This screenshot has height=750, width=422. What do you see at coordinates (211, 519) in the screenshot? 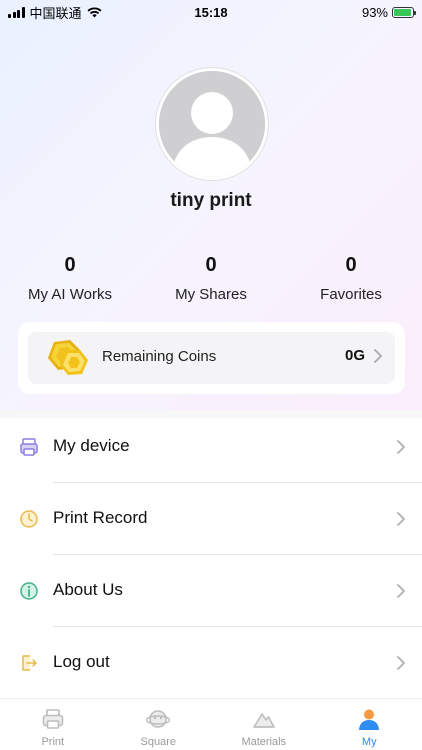
I see `menu-item-print-record: Print Record` at bounding box center [211, 519].